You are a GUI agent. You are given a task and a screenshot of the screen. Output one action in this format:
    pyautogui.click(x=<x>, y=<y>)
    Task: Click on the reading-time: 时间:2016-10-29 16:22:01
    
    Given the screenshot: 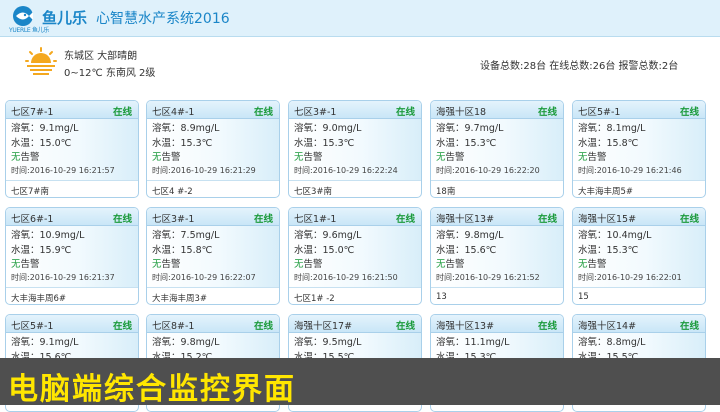 What is the action you would take?
    pyautogui.click(x=630, y=277)
    